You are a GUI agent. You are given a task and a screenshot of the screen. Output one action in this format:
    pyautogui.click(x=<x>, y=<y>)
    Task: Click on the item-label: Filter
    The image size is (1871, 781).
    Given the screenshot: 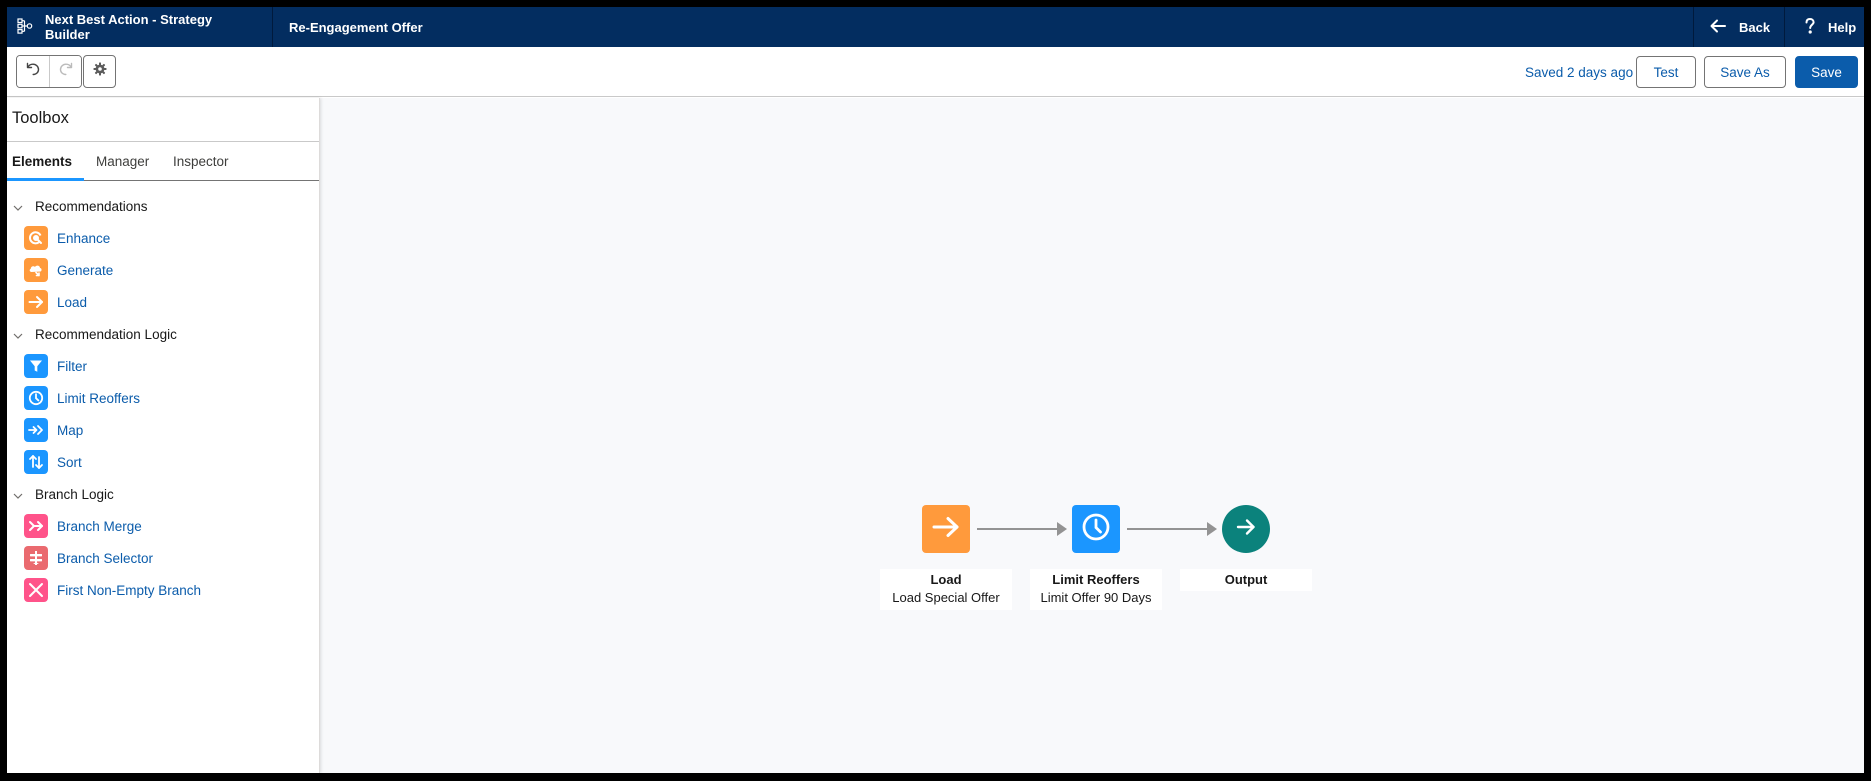 What is the action you would take?
    pyautogui.click(x=72, y=366)
    